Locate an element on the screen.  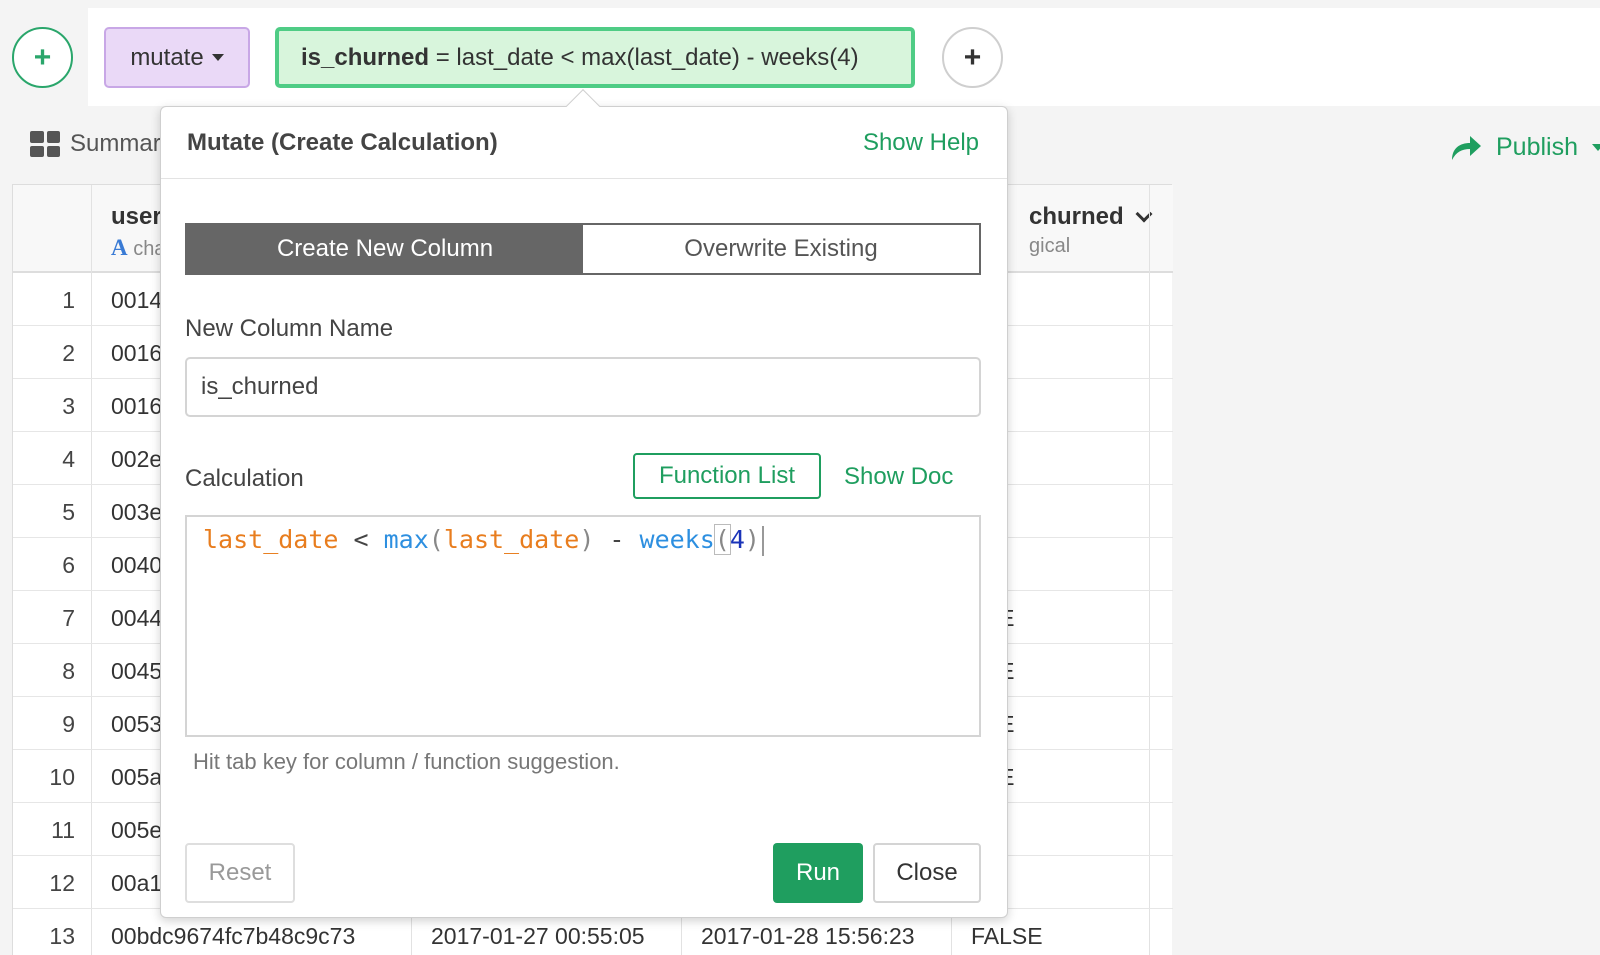
add-step-after-button: + is located at coordinates (972, 57).